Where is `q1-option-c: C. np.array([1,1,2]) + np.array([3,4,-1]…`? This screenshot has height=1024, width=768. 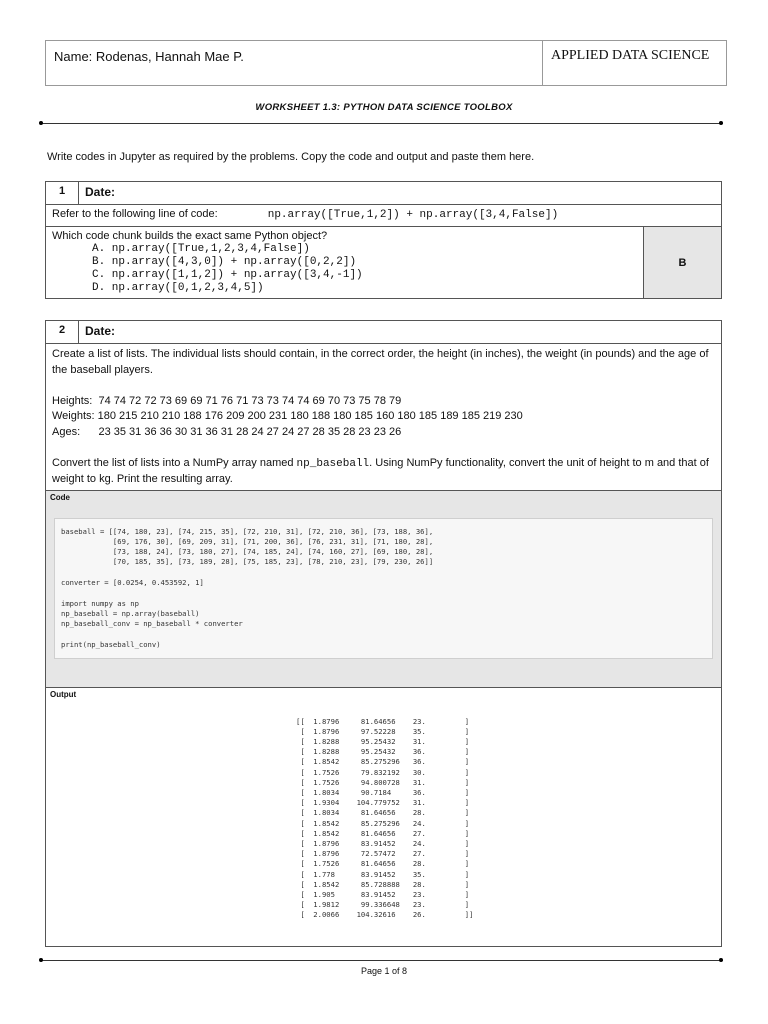 q1-option-c: C. np.array([1,1,2]) + np.array([3,4,-1]… is located at coordinates (227, 275).